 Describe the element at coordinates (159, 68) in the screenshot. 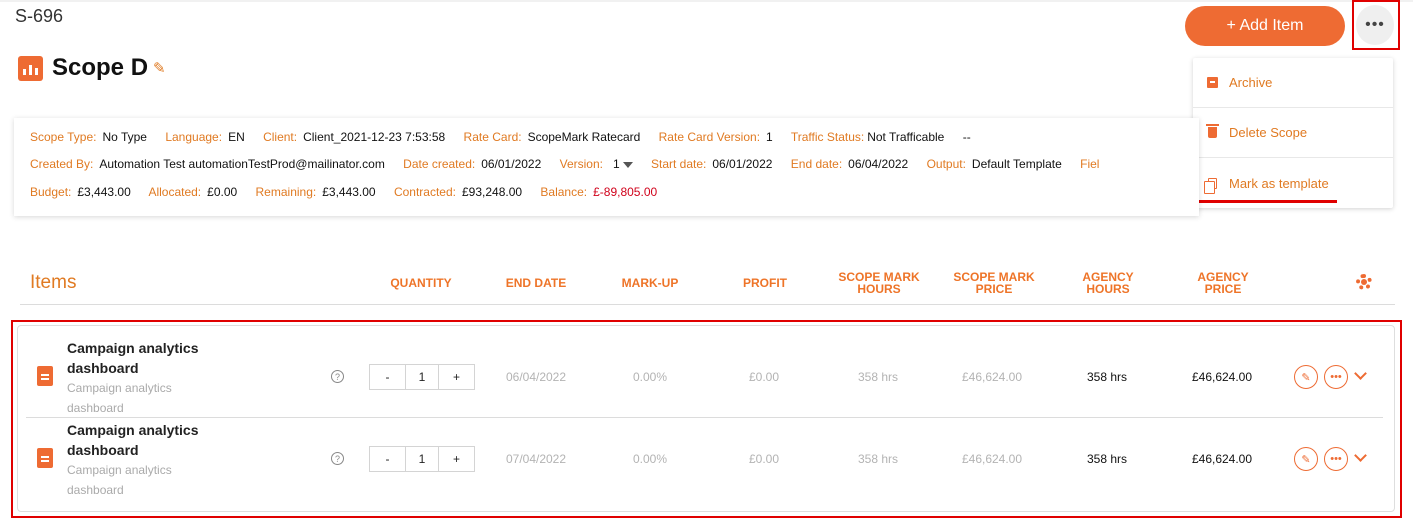

I see `edit-title-icon: ✎` at that location.